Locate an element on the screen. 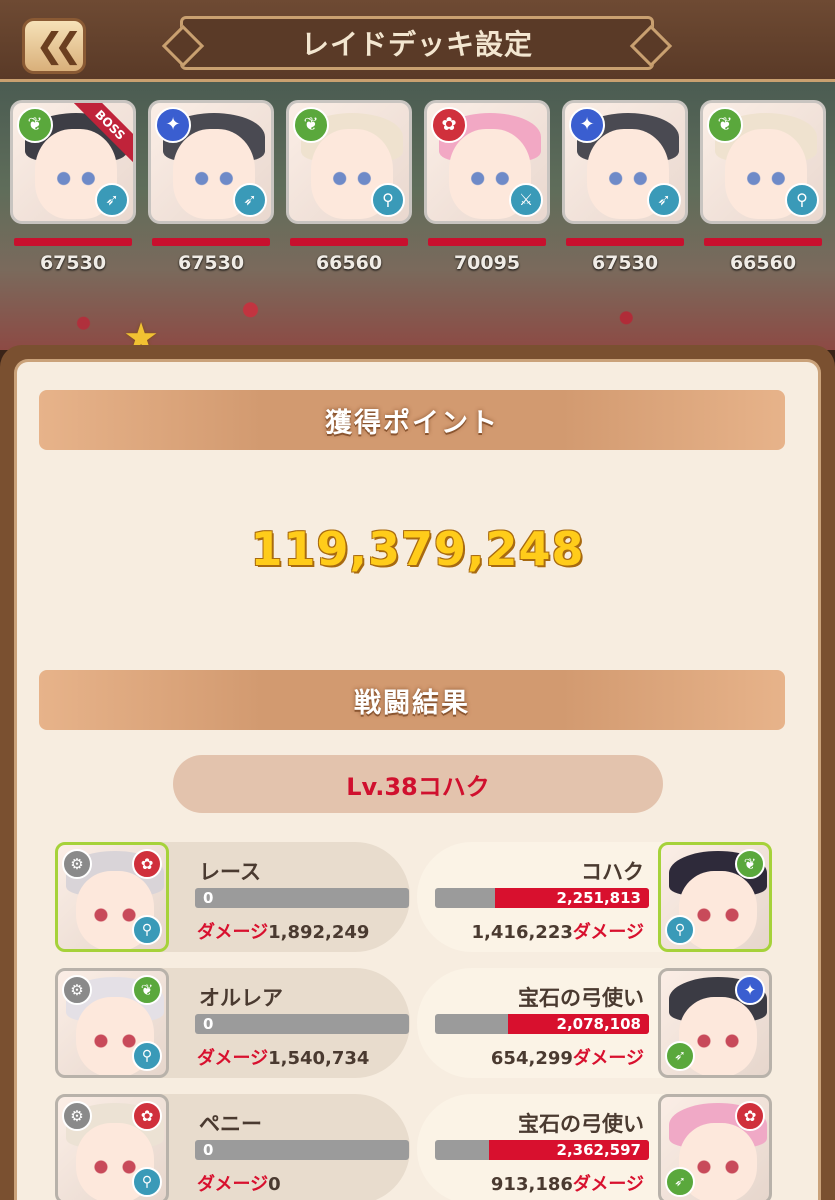 This screenshot has width=835, height=1200. enemy-damage-value: 913,186 is located at coordinates (531, 1184).